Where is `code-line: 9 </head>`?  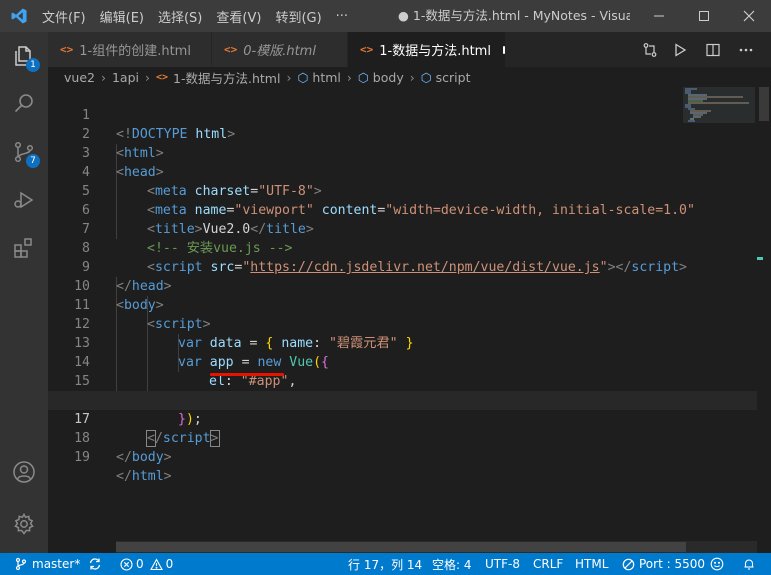 code-line: 9 </head> is located at coordinates (408, 266).